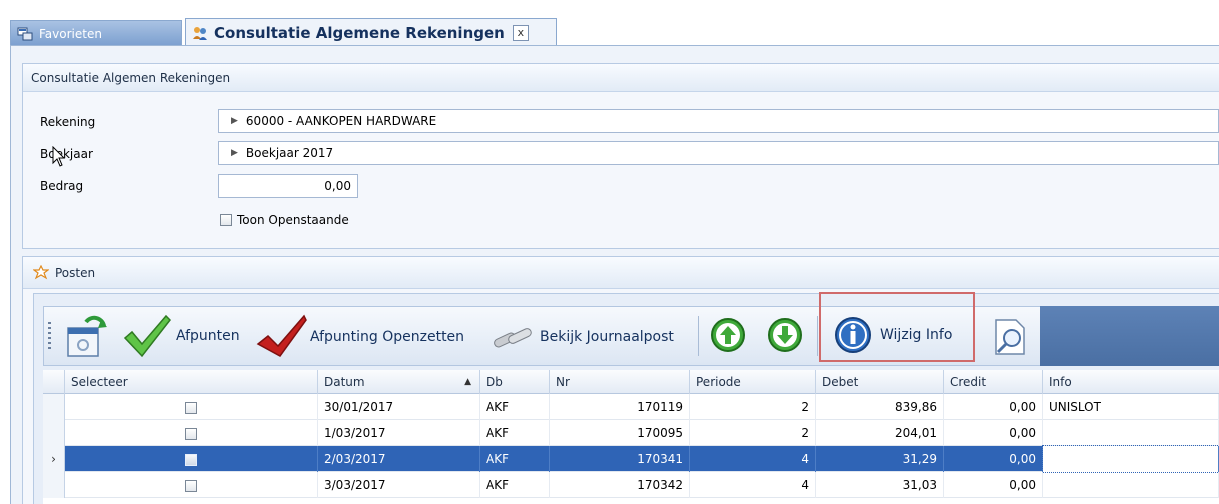  What do you see at coordinates (621, 273) in the screenshot?
I see `posten-panel-header: Posten` at bounding box center [621, 273].